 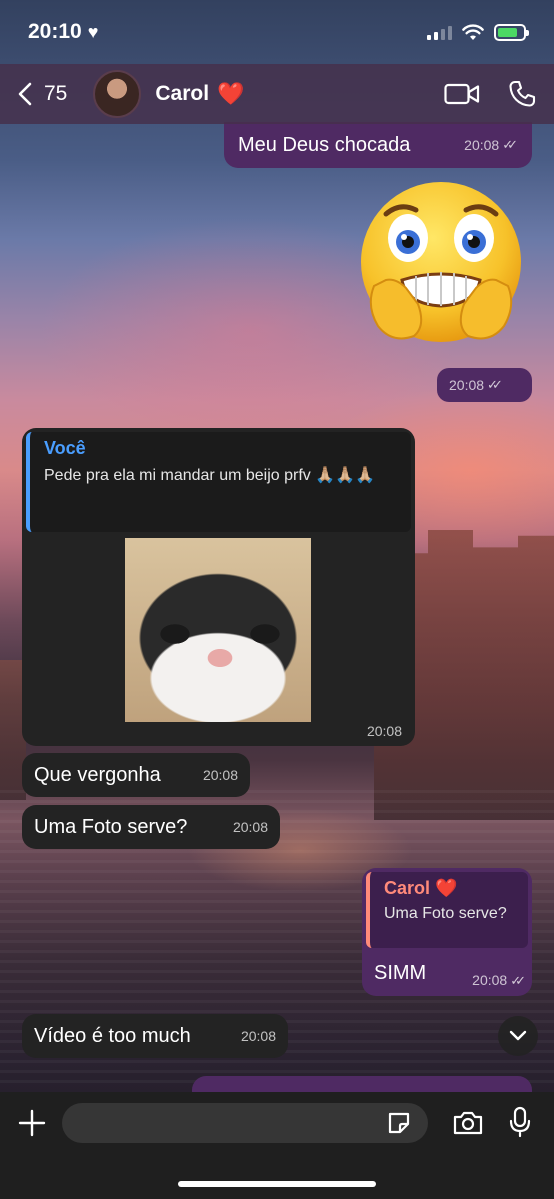 I want to click on cat-photo, so click(x=218, y=630).